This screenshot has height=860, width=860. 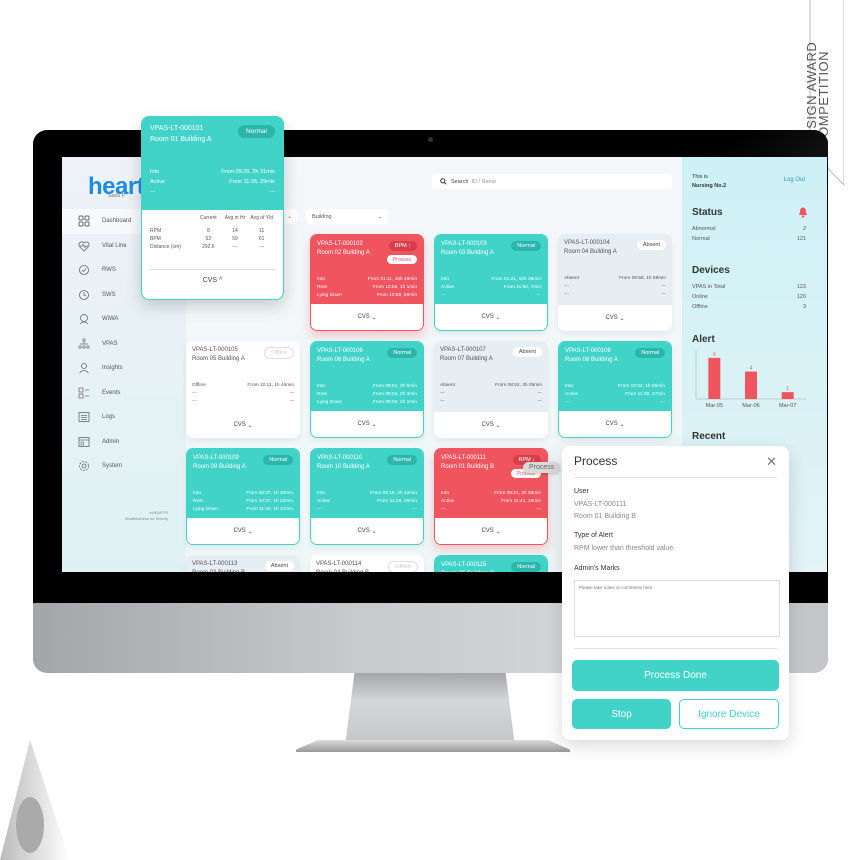 I want to click on activity-row: Rest From 09:04, 2h 3min, so click(x=367, y=395).